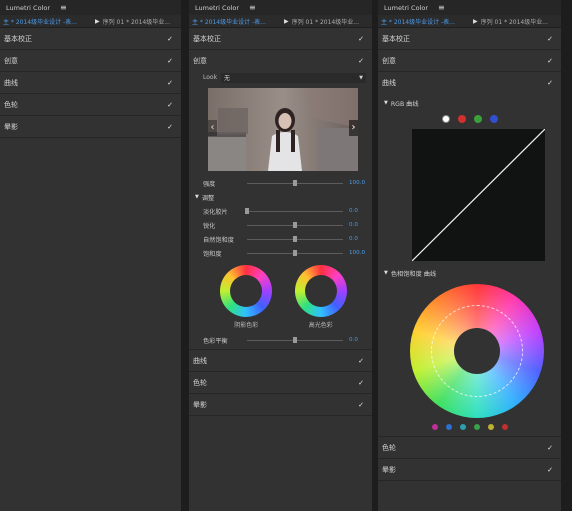  Describe the element at coordinates (208, 198) in the screenshot. I see `adjustments-label: 调整` at that location.